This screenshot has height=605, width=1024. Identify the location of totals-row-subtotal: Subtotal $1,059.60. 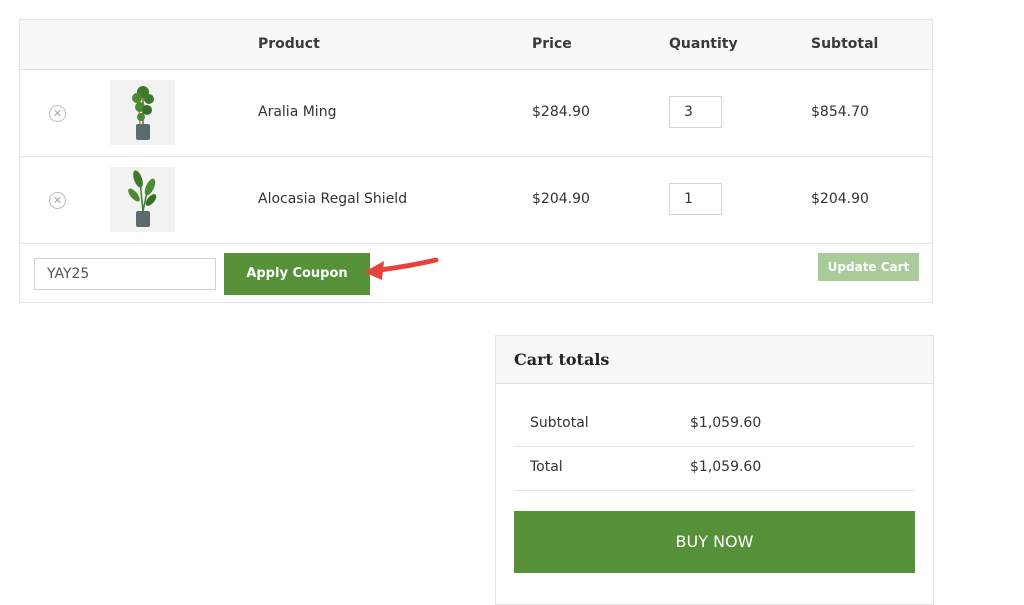
(714, 424).